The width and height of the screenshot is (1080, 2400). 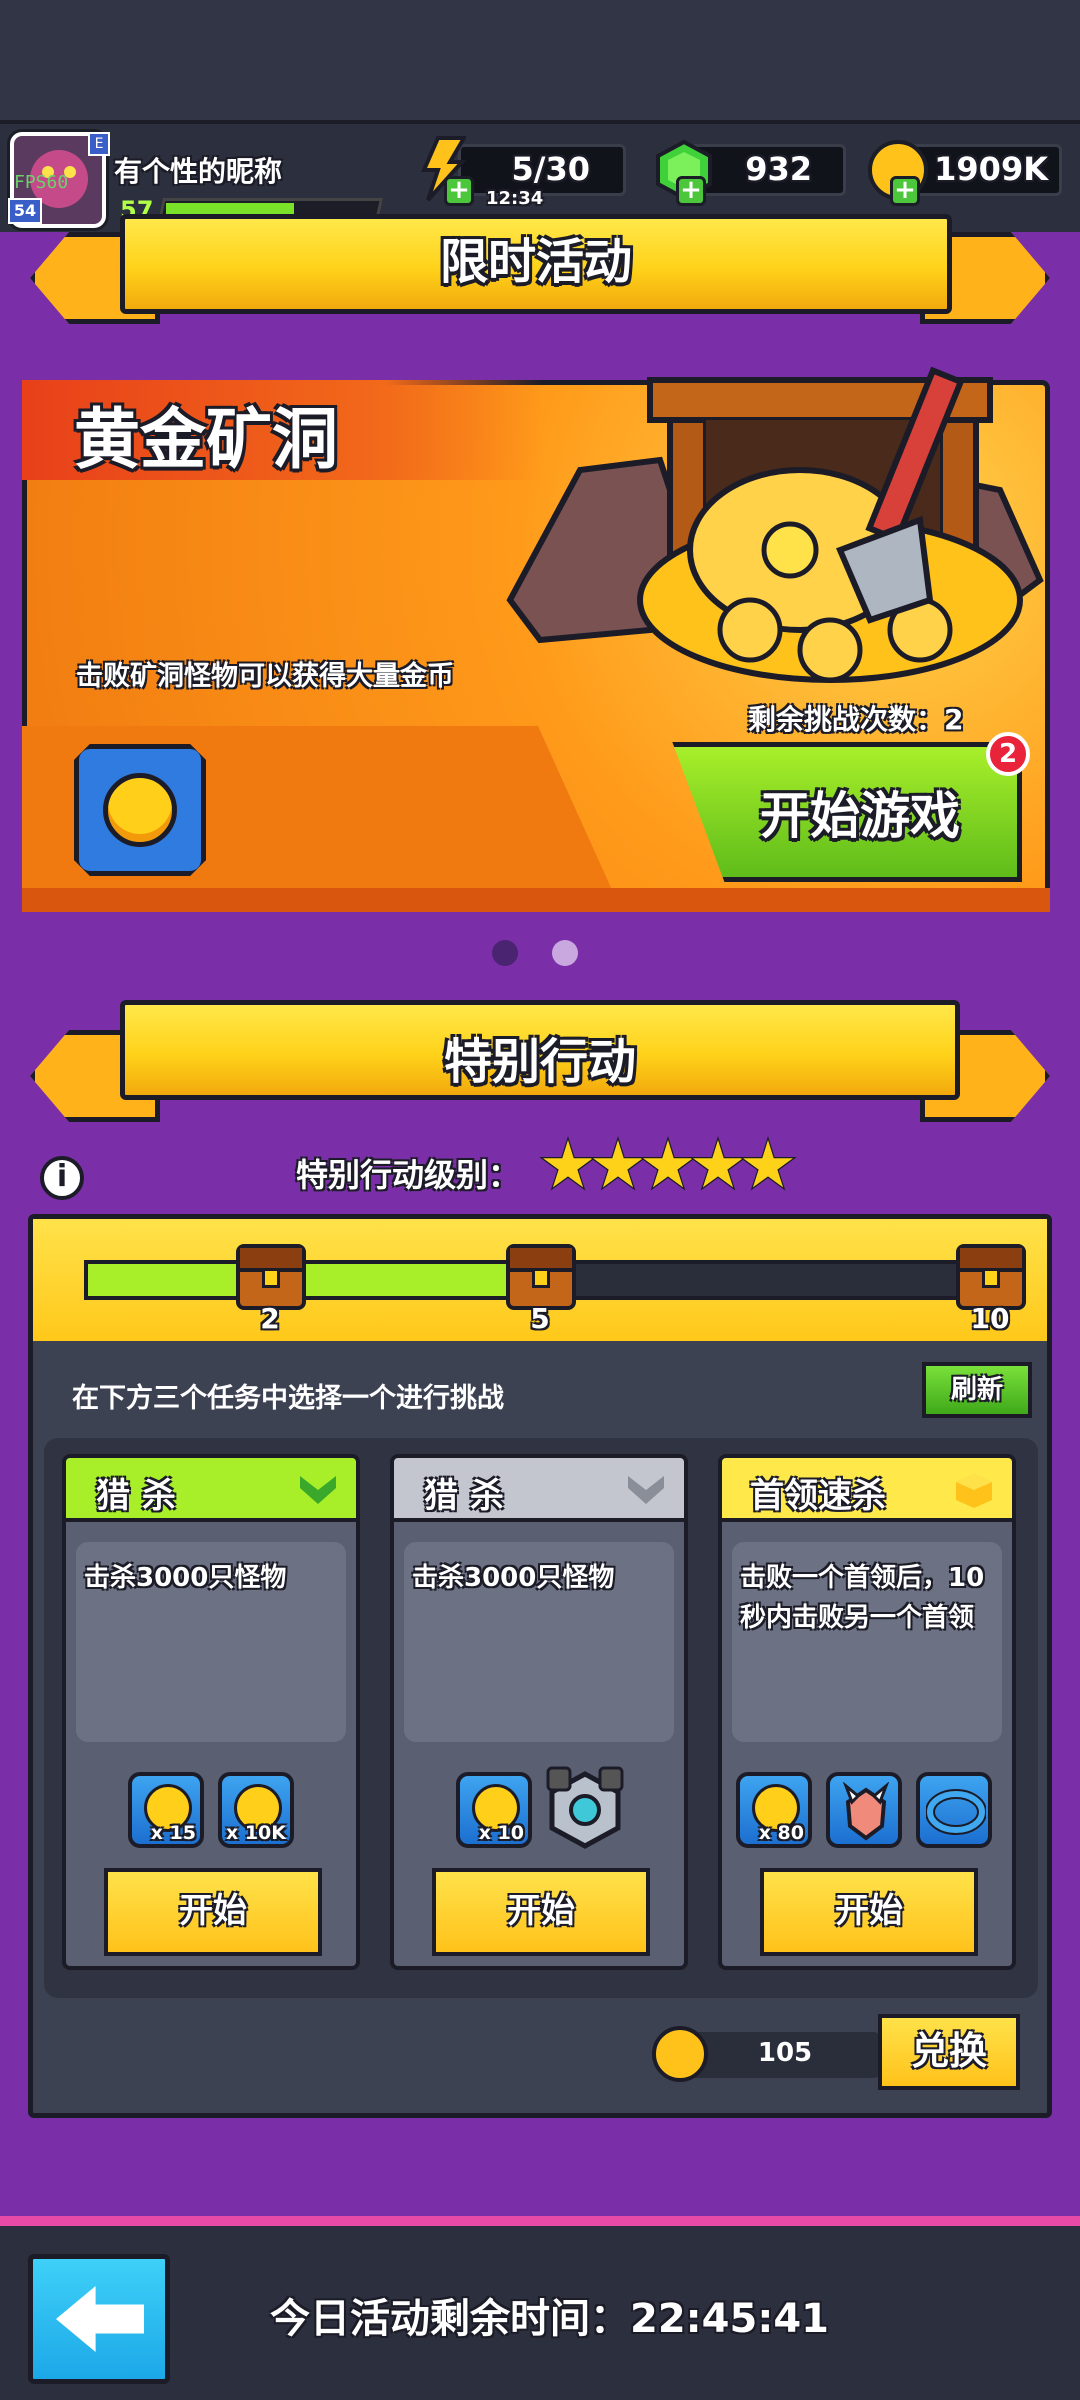 I want to click on coins-value: 1909K, so click(x=991, y=169).